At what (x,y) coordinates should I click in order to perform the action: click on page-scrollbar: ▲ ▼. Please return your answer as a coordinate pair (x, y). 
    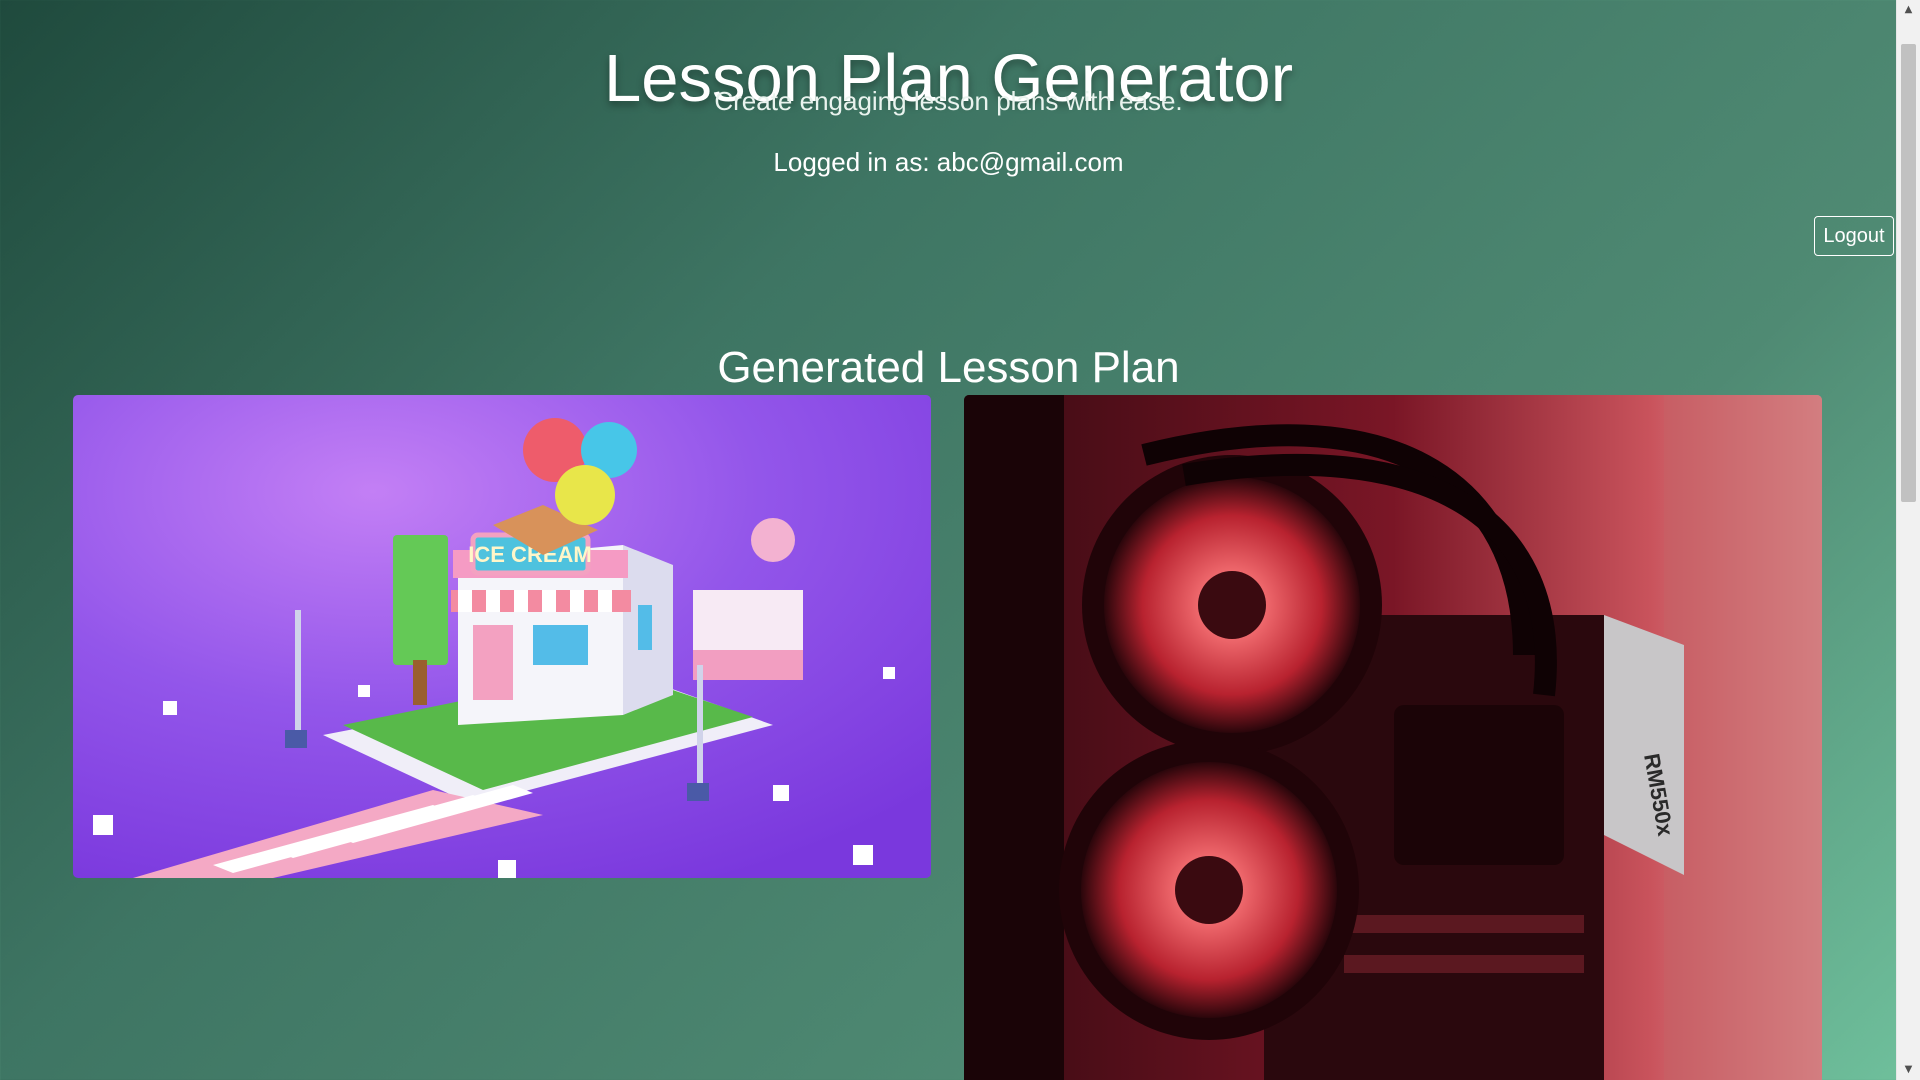
    Looking at the image, I should click on (1908, 540).